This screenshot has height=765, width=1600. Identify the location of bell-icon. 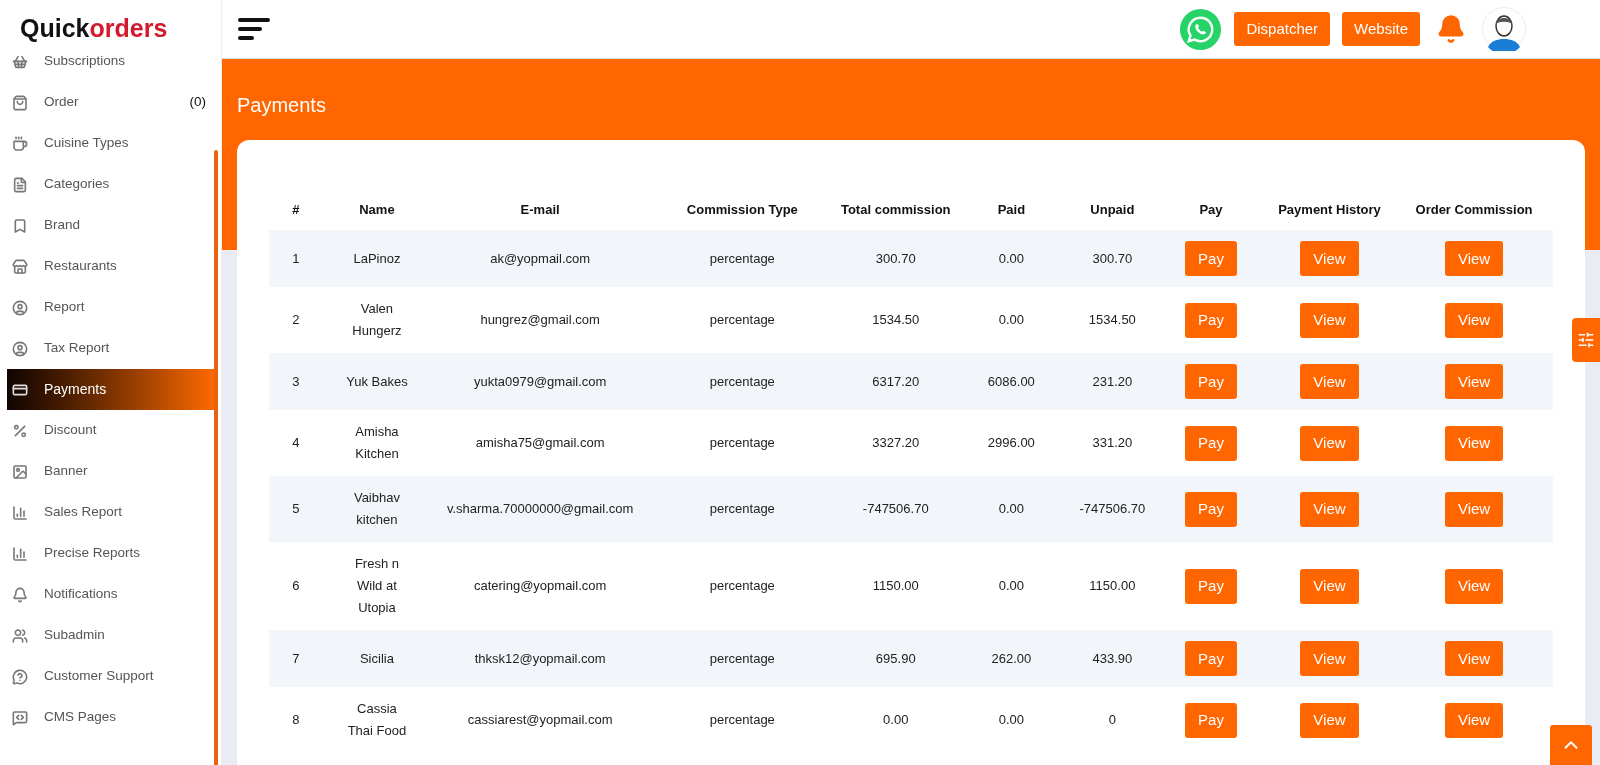
(20, 594).